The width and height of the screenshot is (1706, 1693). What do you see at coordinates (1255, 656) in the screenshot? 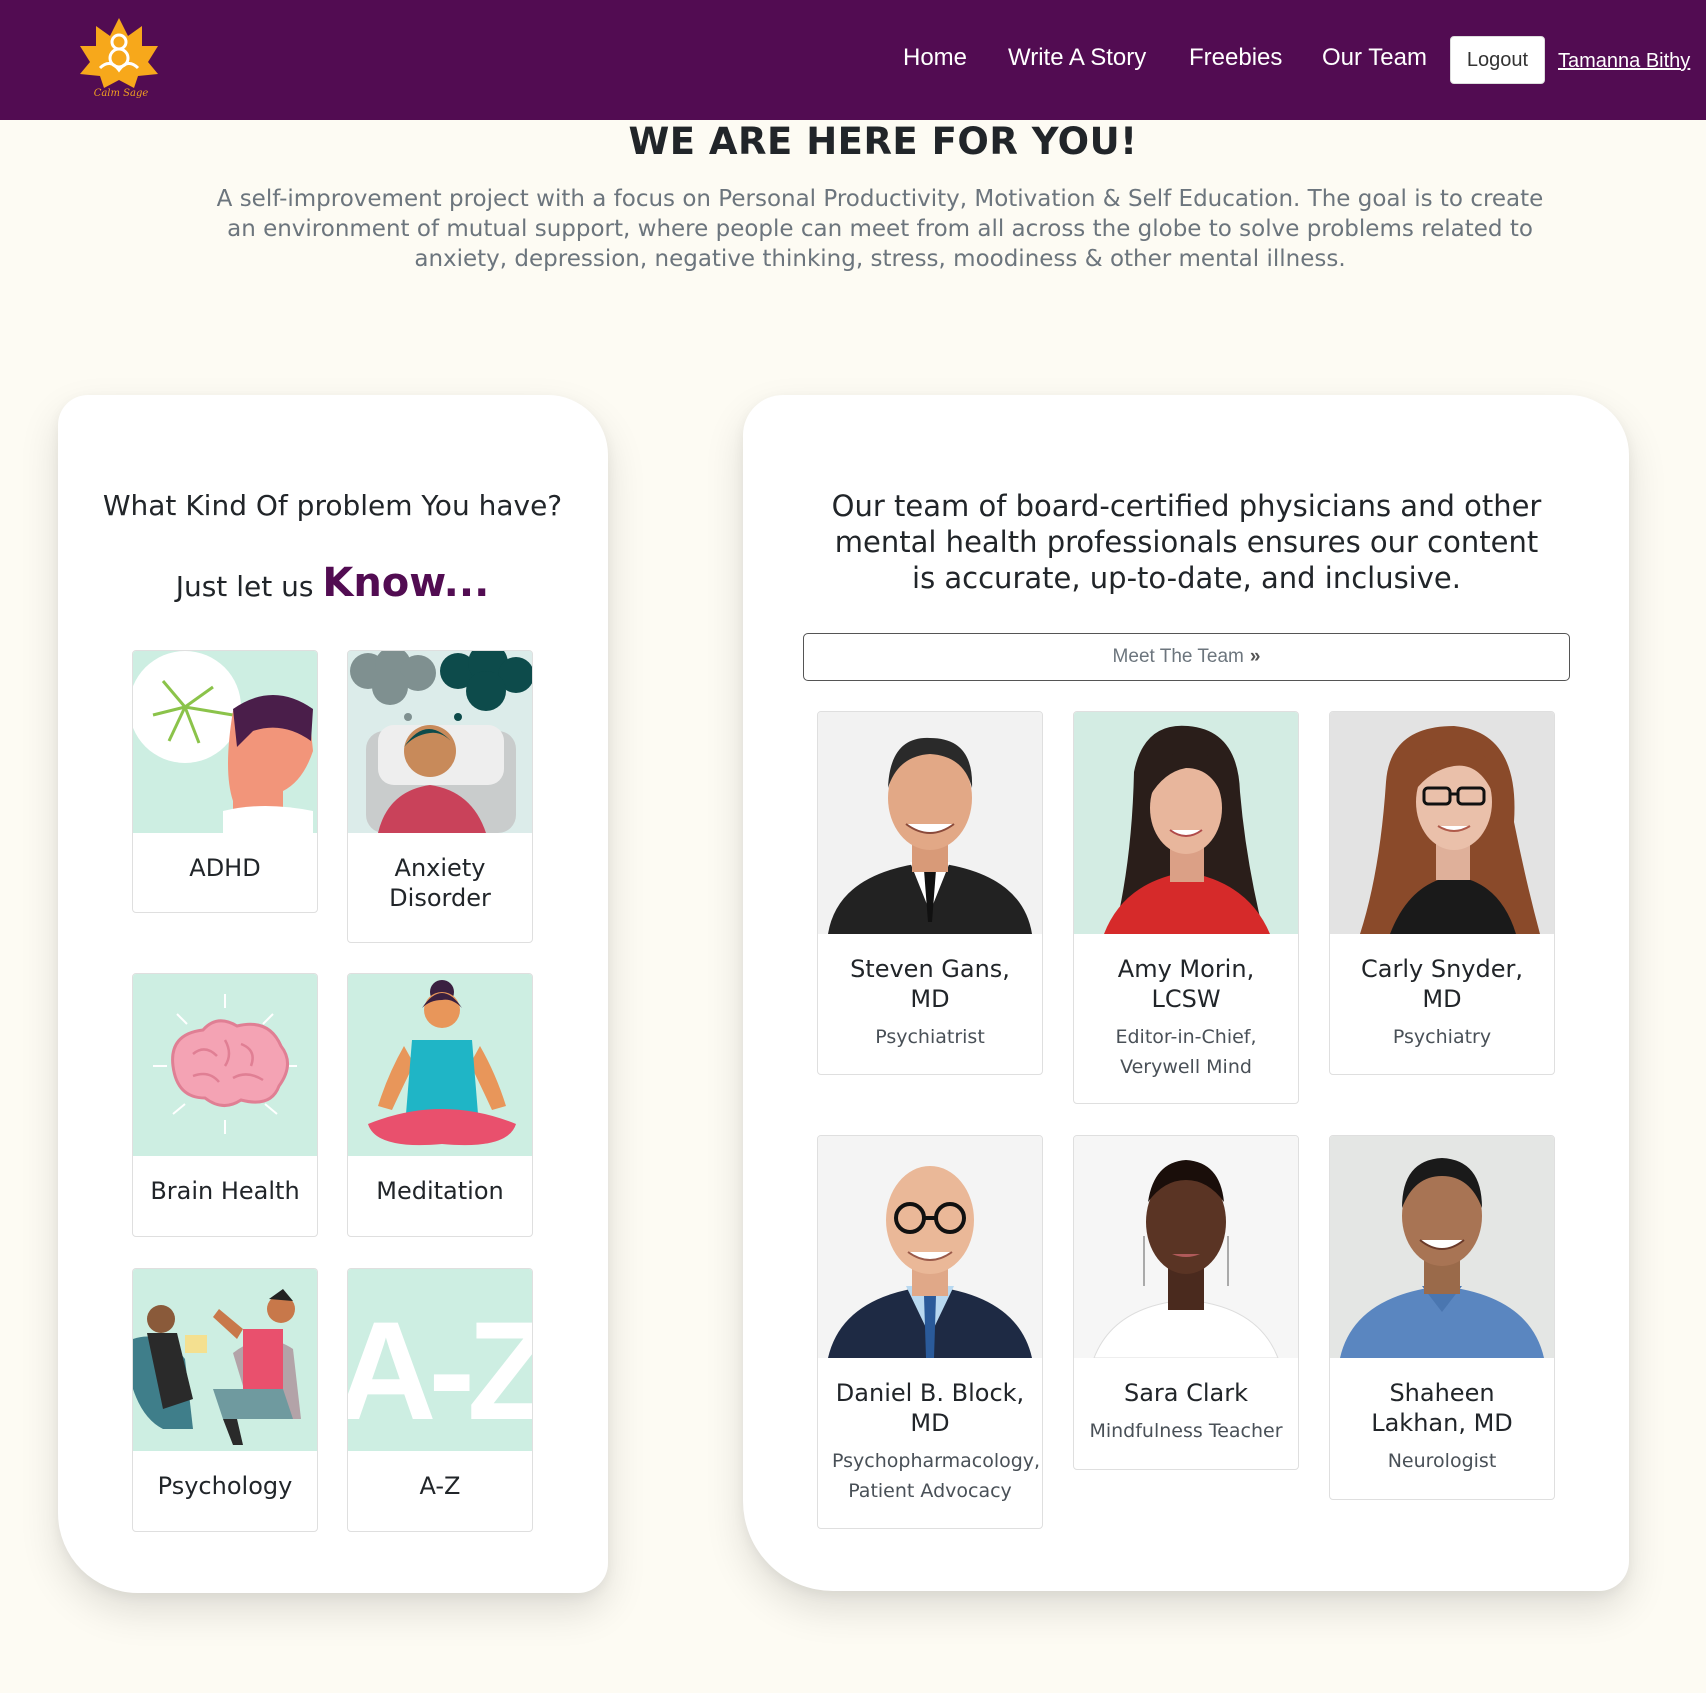
I see `double-chevron-right-icon: »` at bounding box center [1255, 656].